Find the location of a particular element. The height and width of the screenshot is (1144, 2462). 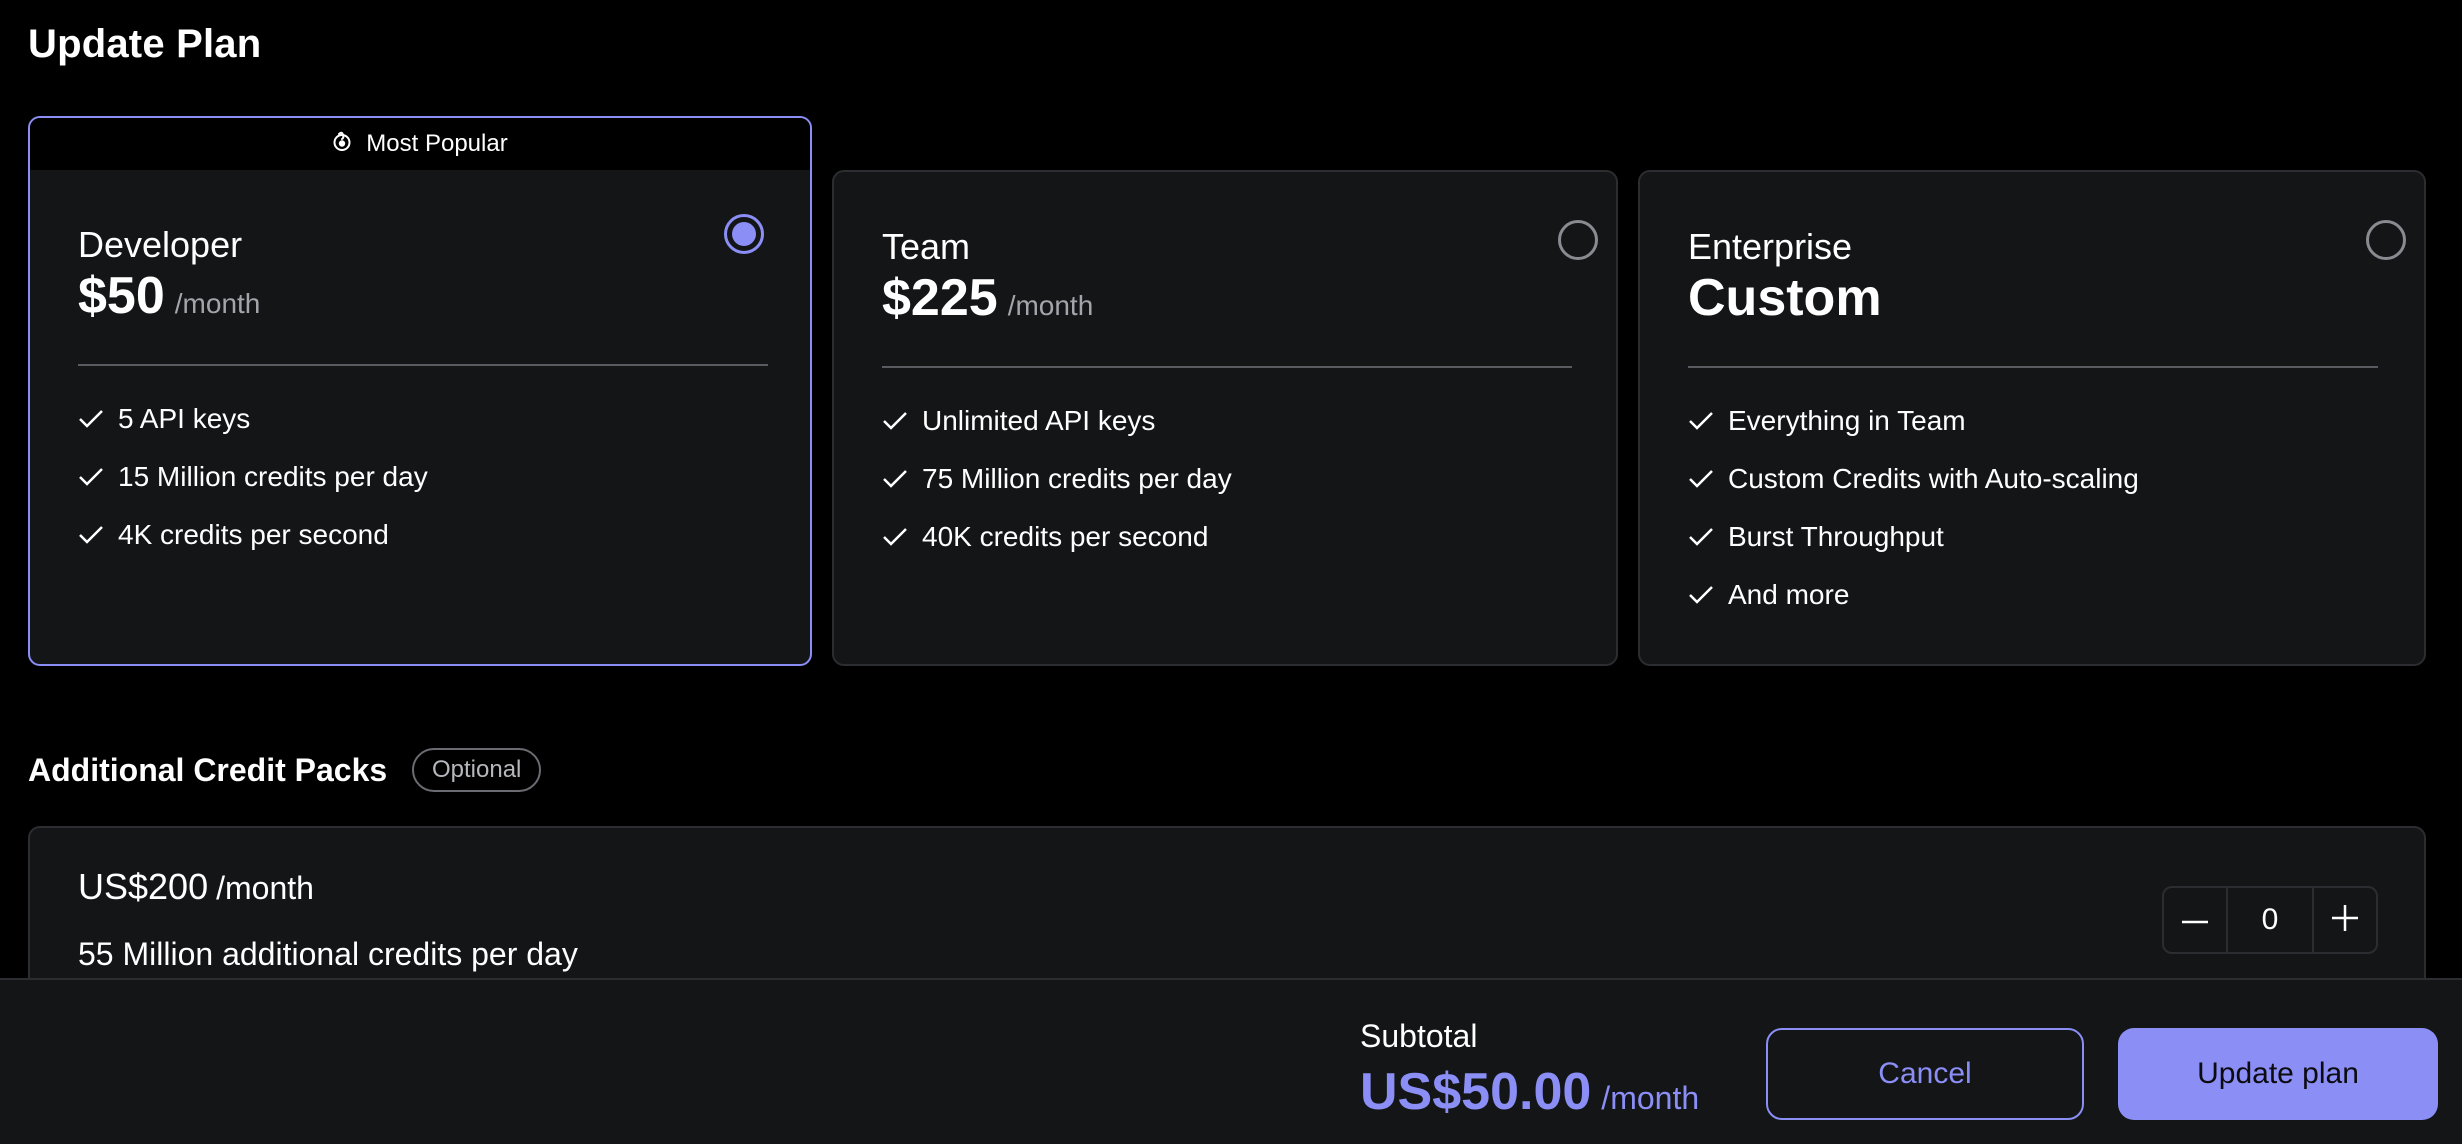

feature-item: 4K credits per second is located at coordinates (253, 535).